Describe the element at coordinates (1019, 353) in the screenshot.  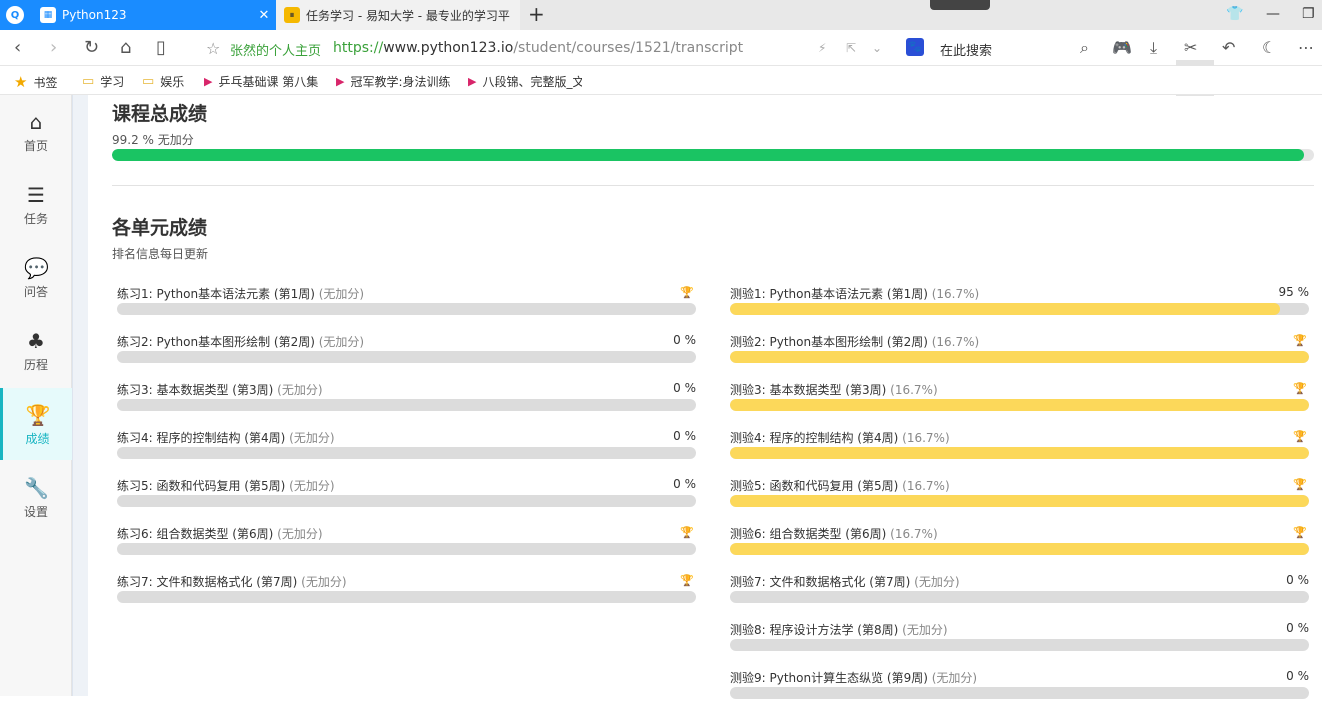
I see `quiz-row: 测验2: Python基本图形绘制 (第2周) (16.7%) 🏆` at that location.